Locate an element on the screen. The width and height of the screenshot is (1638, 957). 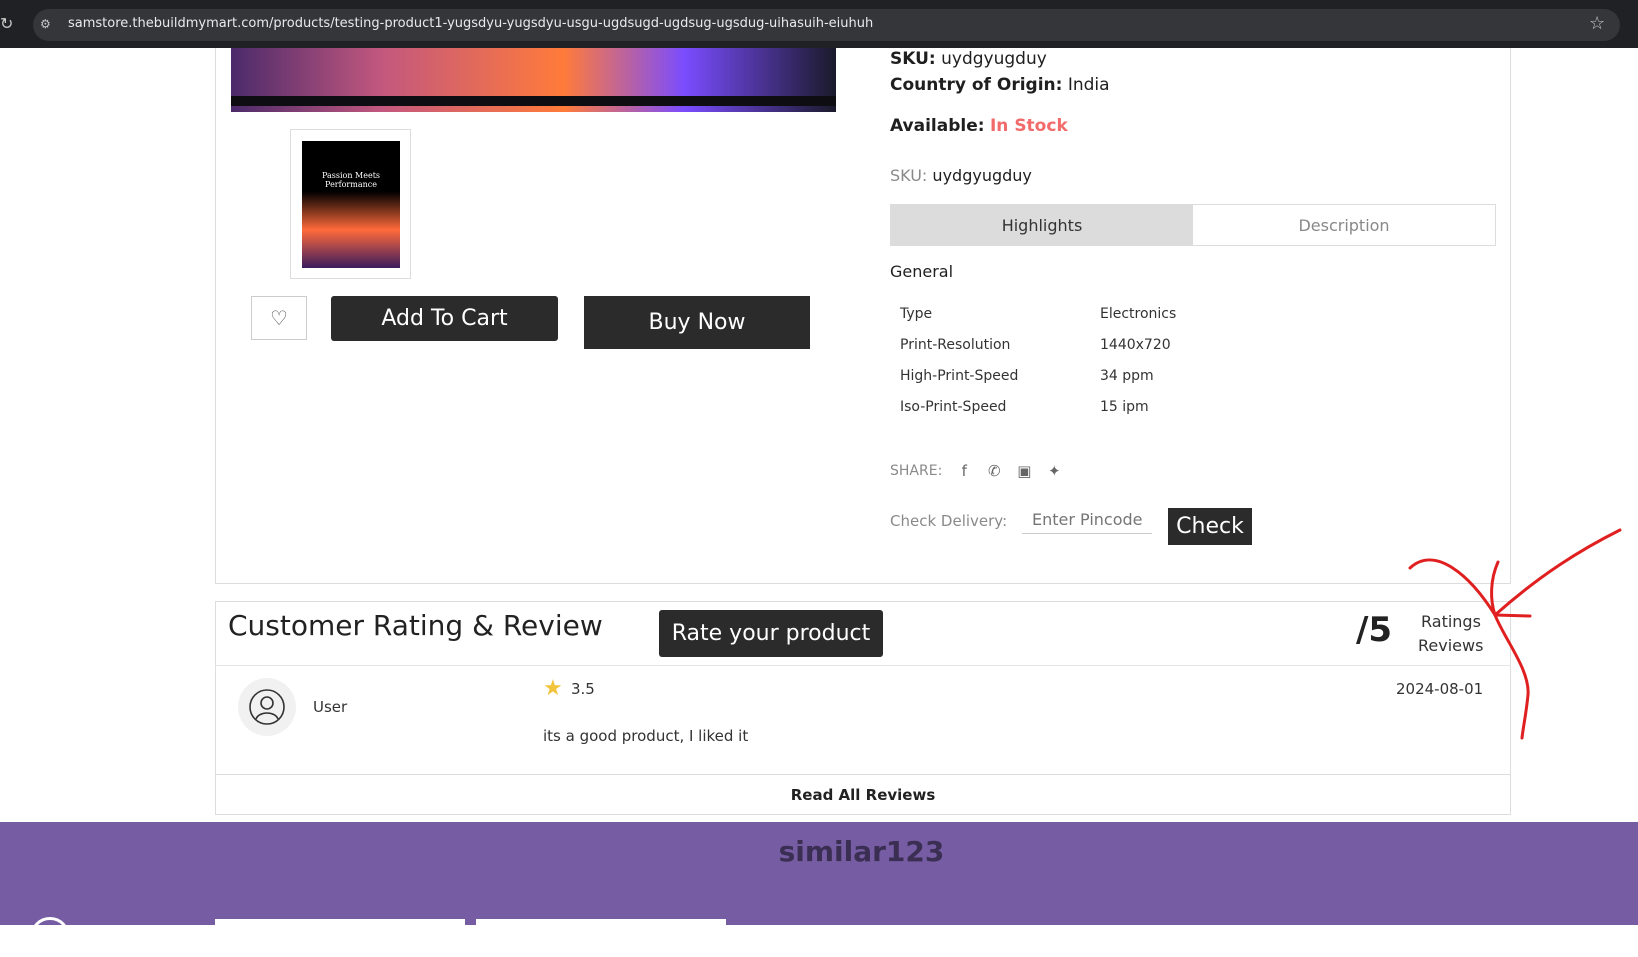
spec-value: 1440x720 is located at coordinates (1135, 344).